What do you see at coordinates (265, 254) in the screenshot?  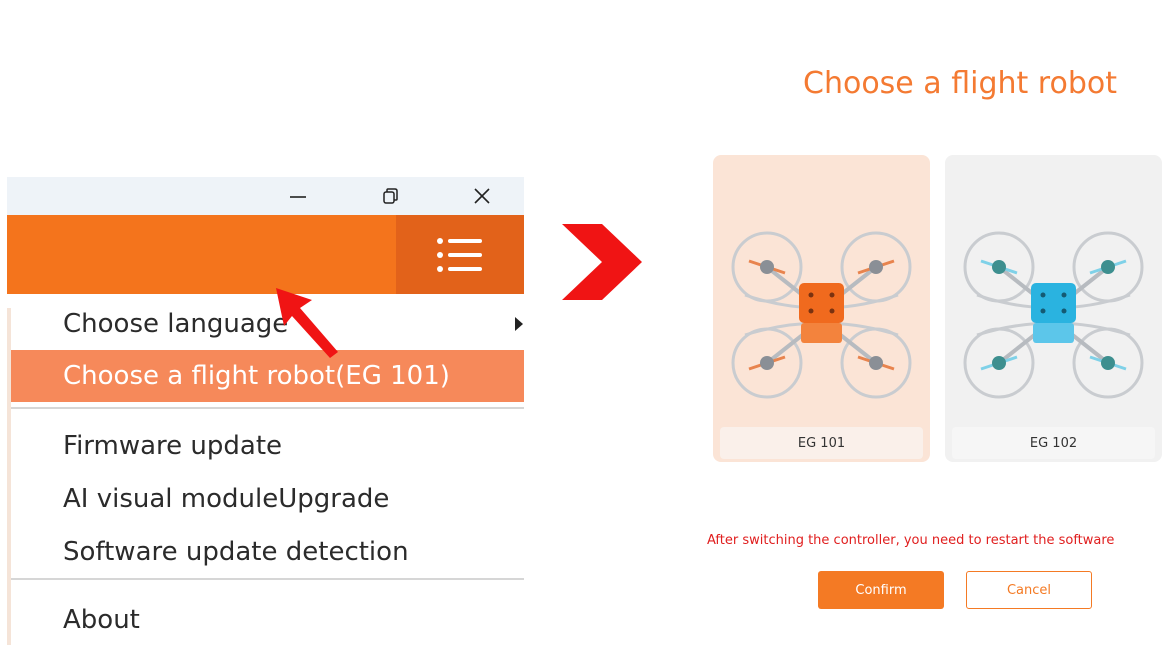 I see `app-header` at bounding box center [265, 254].